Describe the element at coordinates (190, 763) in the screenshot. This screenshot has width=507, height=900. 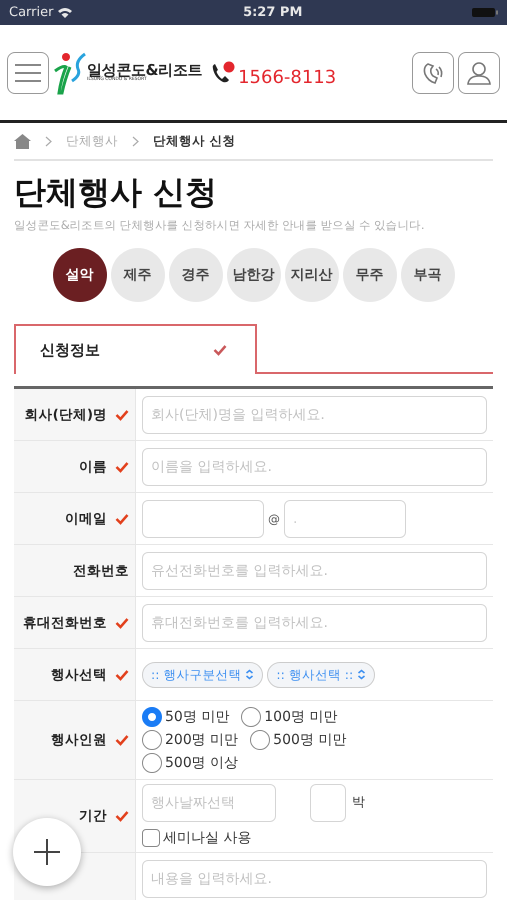
I see `radio-option: 500명 이상` at that location.